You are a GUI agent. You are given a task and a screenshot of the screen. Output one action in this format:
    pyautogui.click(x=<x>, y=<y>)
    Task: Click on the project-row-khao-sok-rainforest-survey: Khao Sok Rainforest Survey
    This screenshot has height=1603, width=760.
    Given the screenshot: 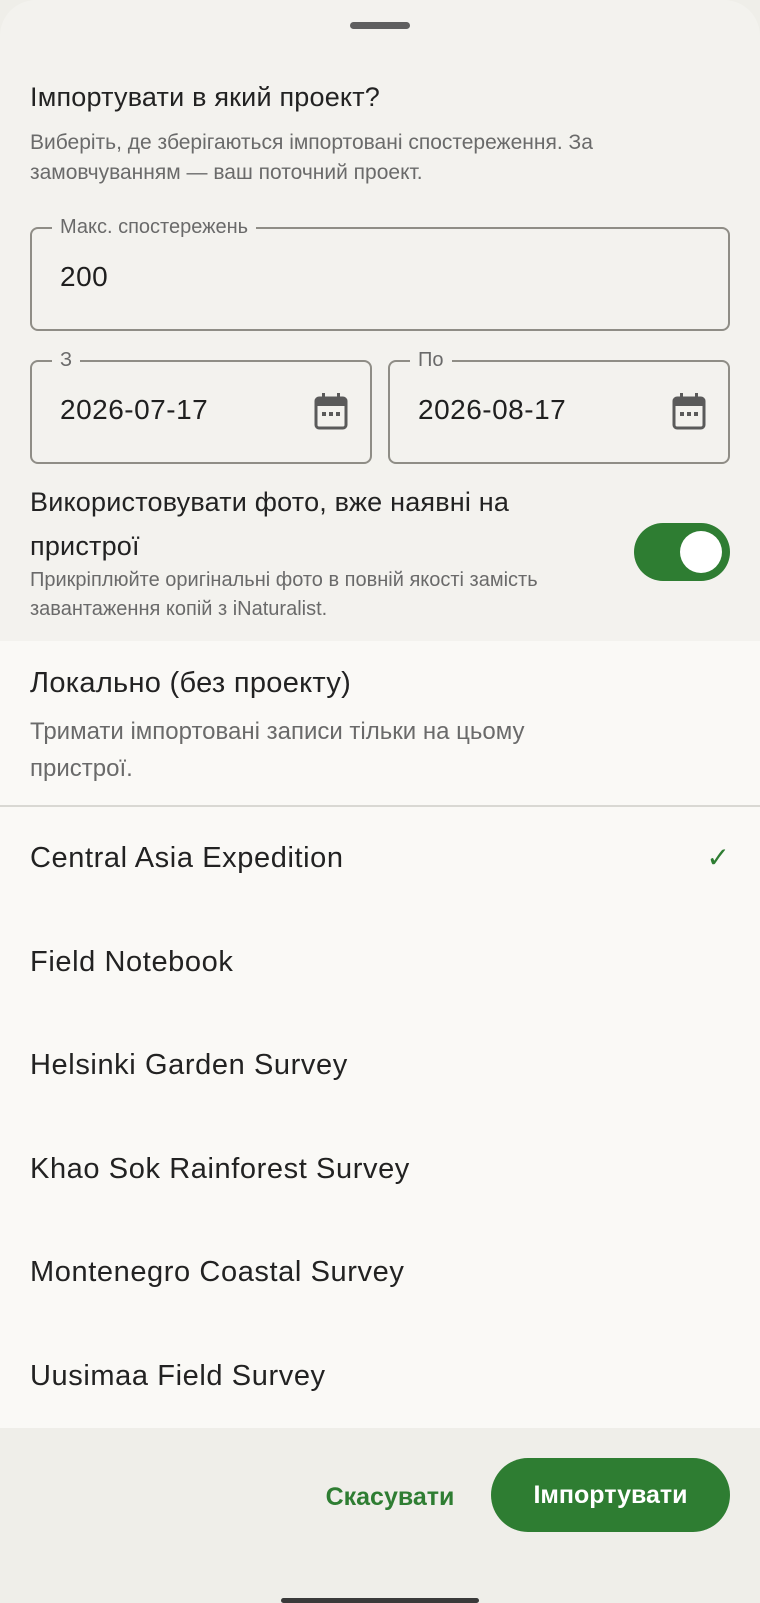 What is the action you would take?
    pyautogui.click(x=380, y=1170)
    